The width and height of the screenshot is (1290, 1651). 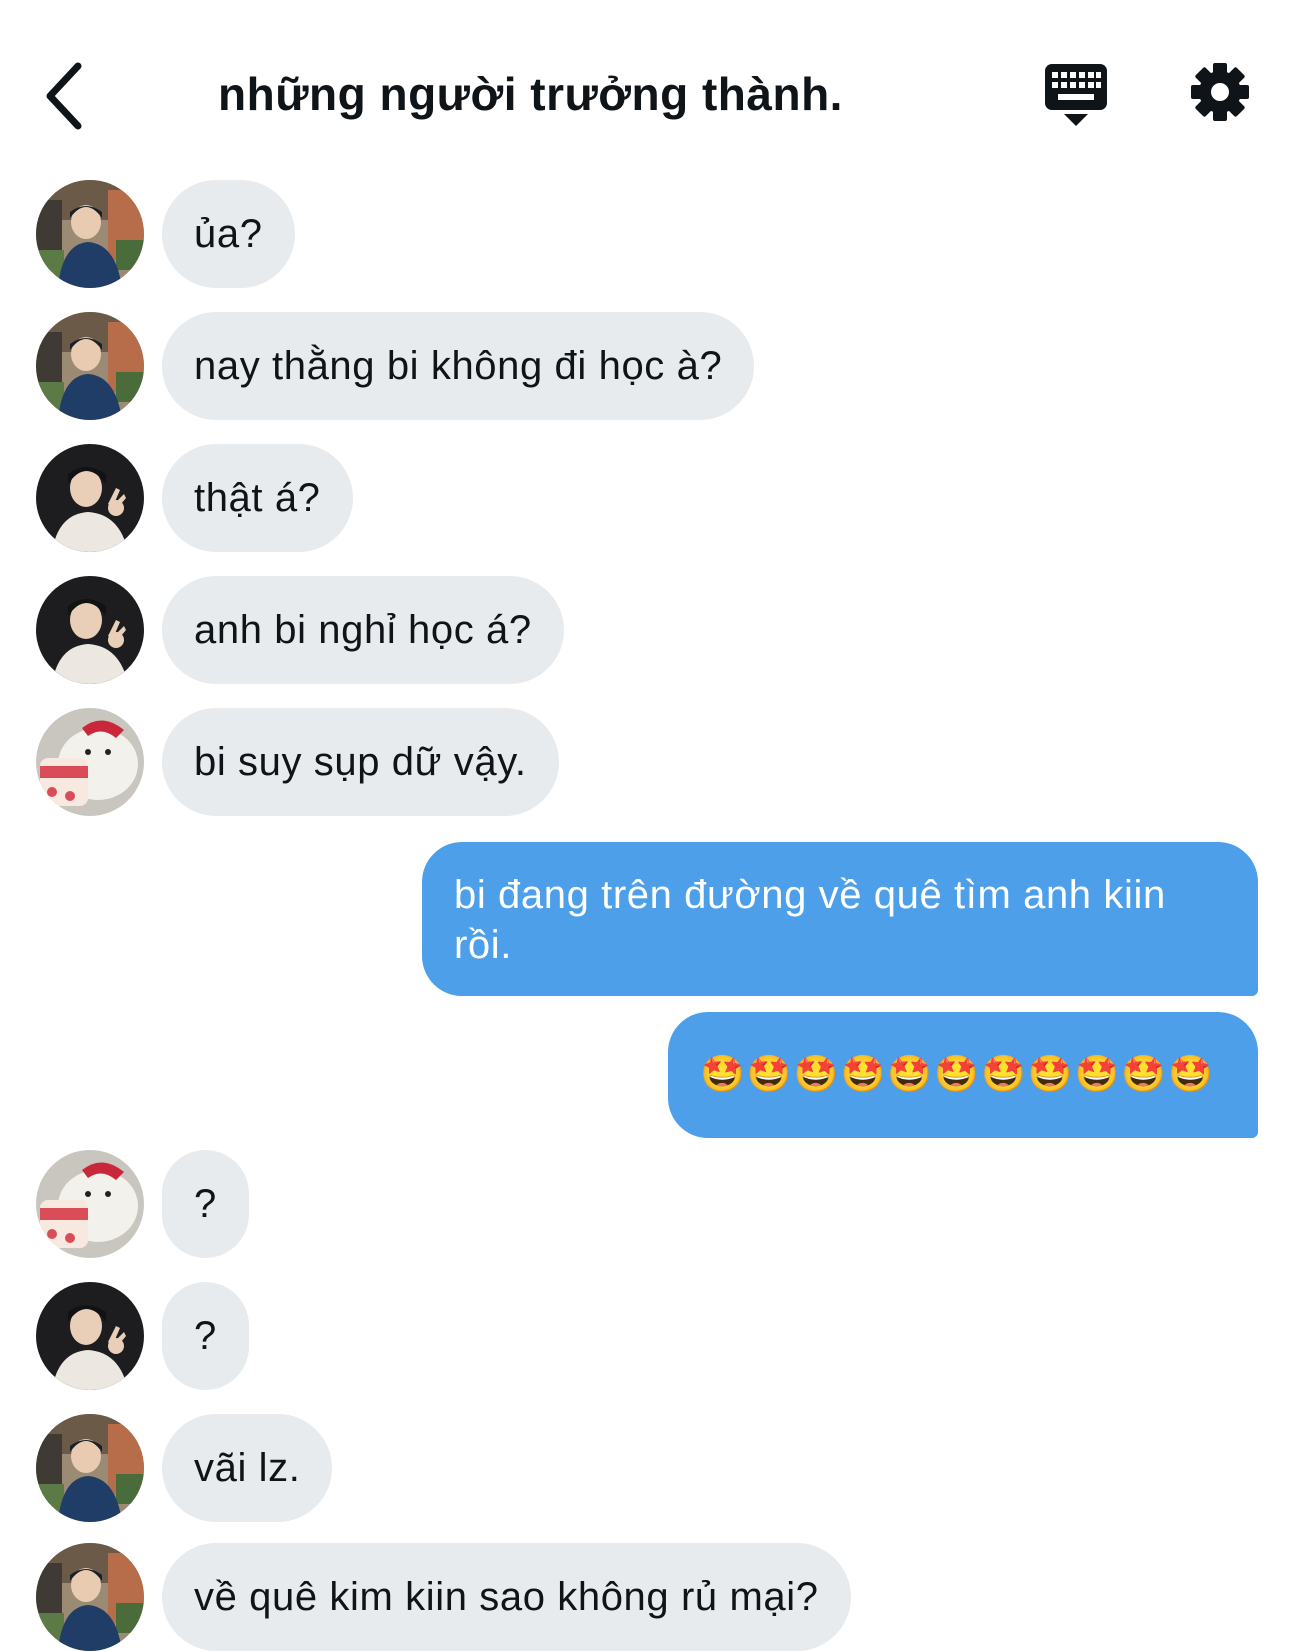 I want to click on message-bubble: nay thằng bi không đi học à?, so click(x=458, y=366).